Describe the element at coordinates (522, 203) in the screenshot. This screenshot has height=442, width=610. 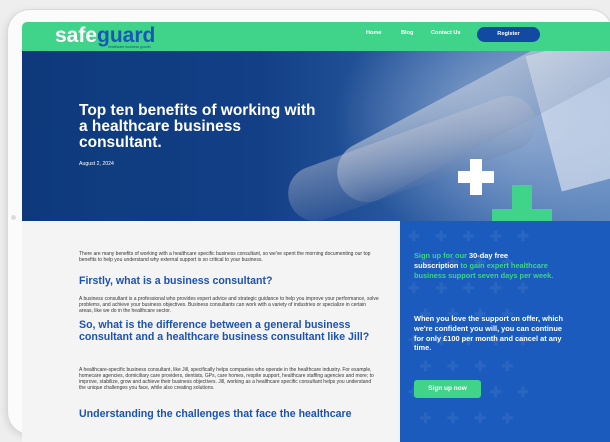
I see `green-cross-icon` at that location.